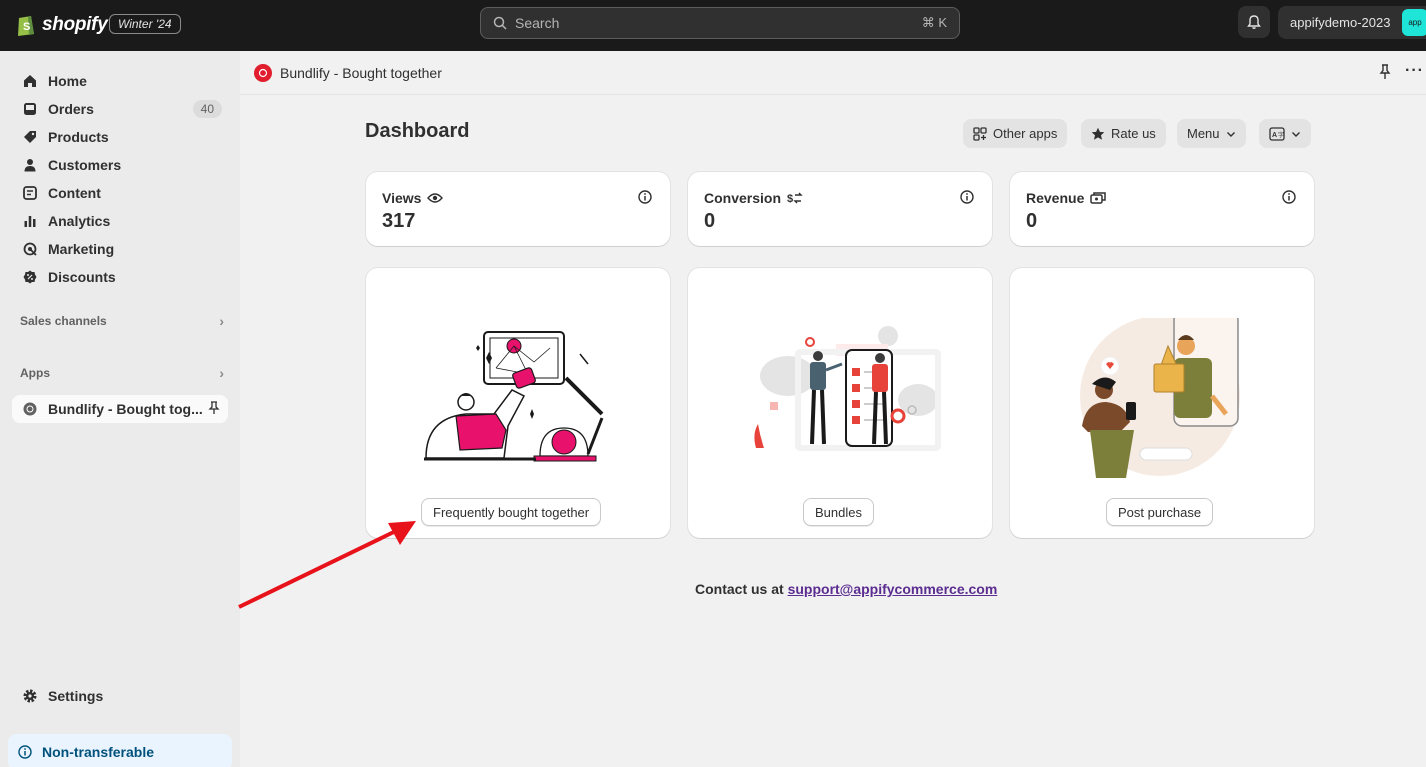  I want to click on bundles-card: Bundles, so click(840, 403).